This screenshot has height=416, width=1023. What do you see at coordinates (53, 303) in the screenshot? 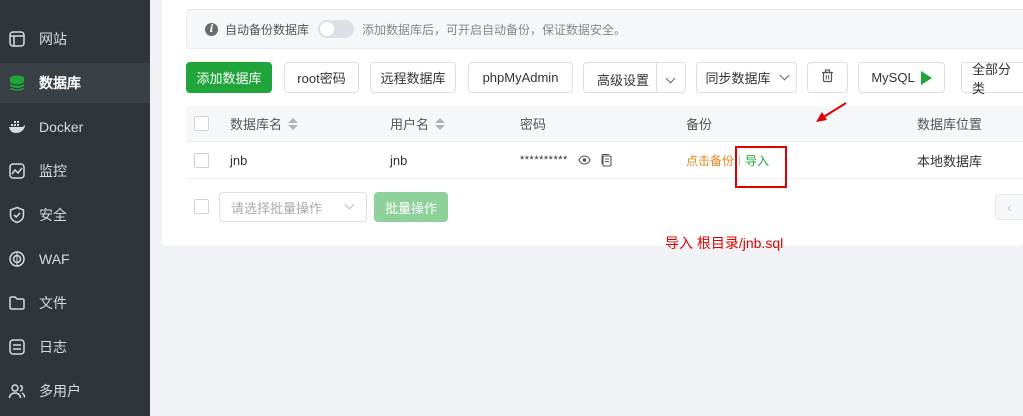
I see `sidebar-item-label: 文件` at bounding box center [53, 303].